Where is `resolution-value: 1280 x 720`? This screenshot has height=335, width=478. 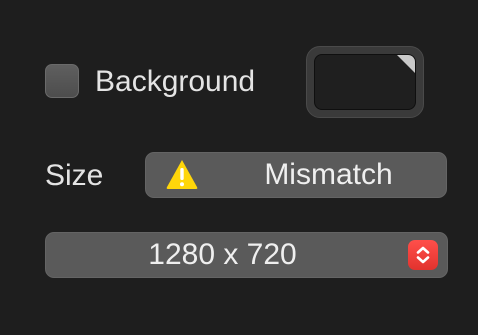 resolution-value: 1280 x 720 is located at coordinates (222, 254).